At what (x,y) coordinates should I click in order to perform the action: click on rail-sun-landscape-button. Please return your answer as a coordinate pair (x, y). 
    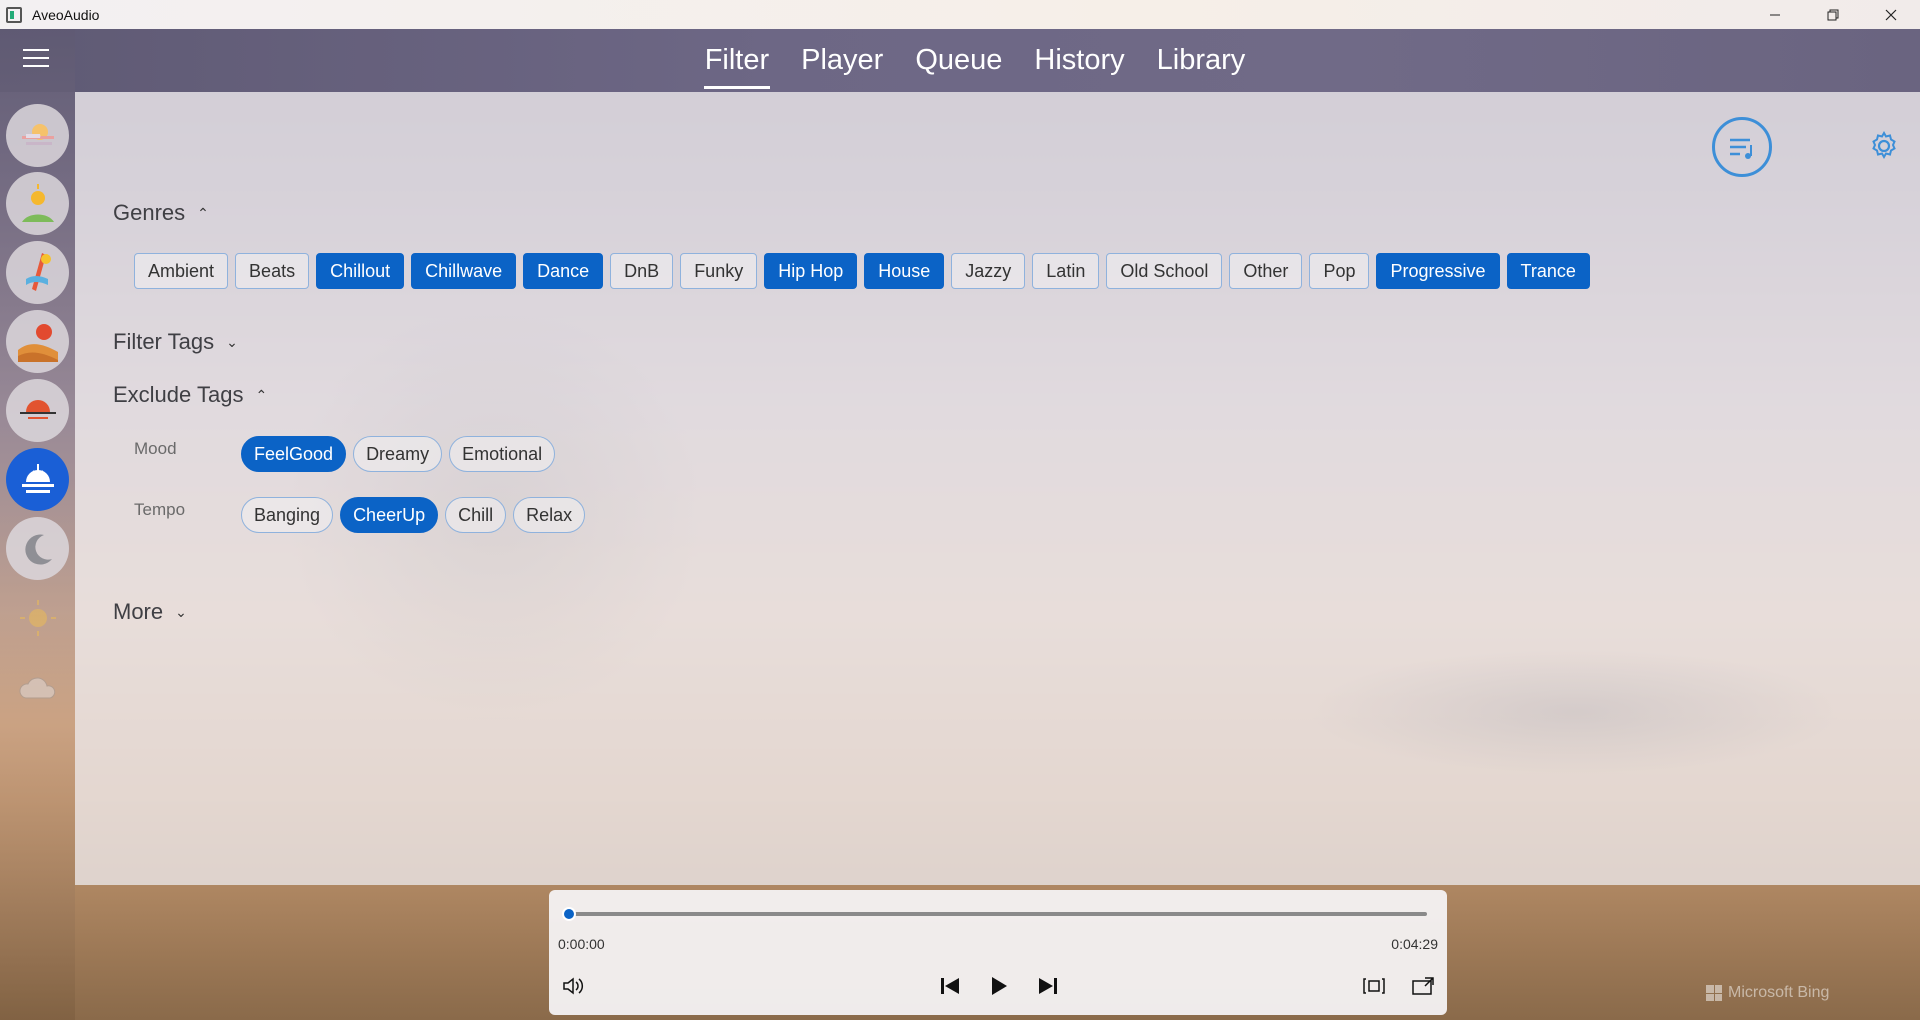
    Looking at the image, I should click on (37, 203).